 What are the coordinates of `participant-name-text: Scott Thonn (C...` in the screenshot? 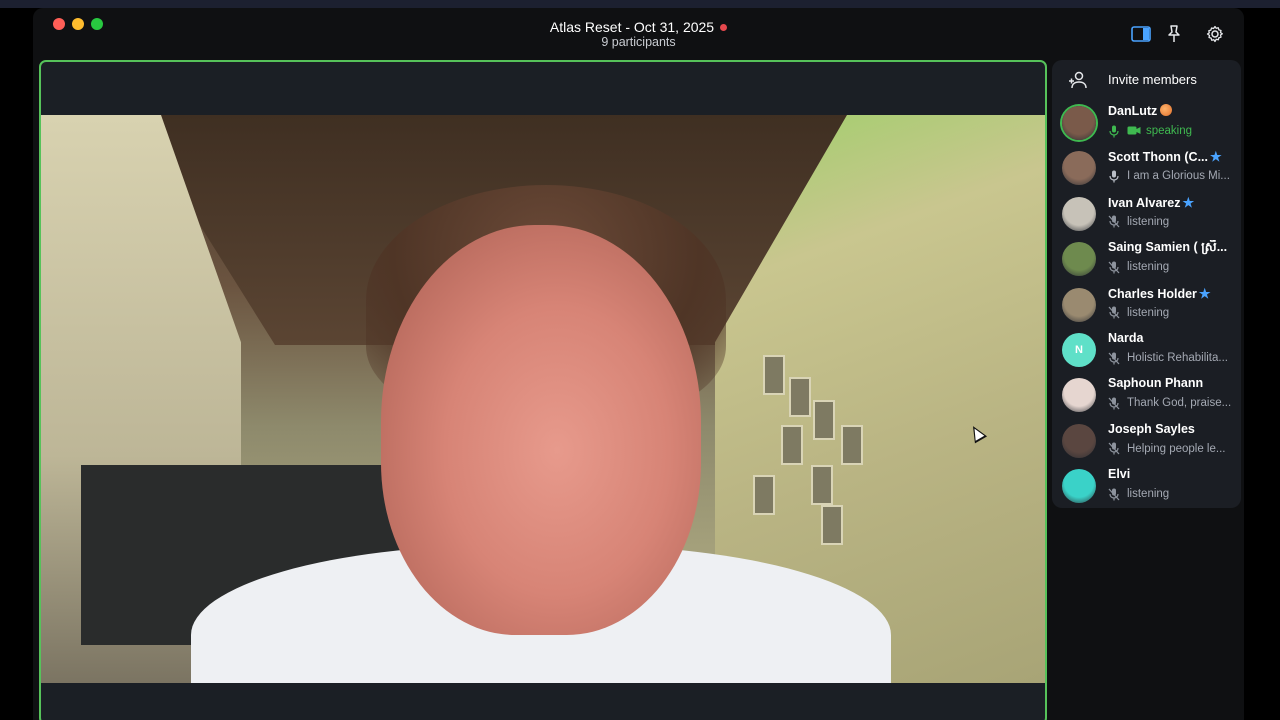 It's located at (1158, 157).